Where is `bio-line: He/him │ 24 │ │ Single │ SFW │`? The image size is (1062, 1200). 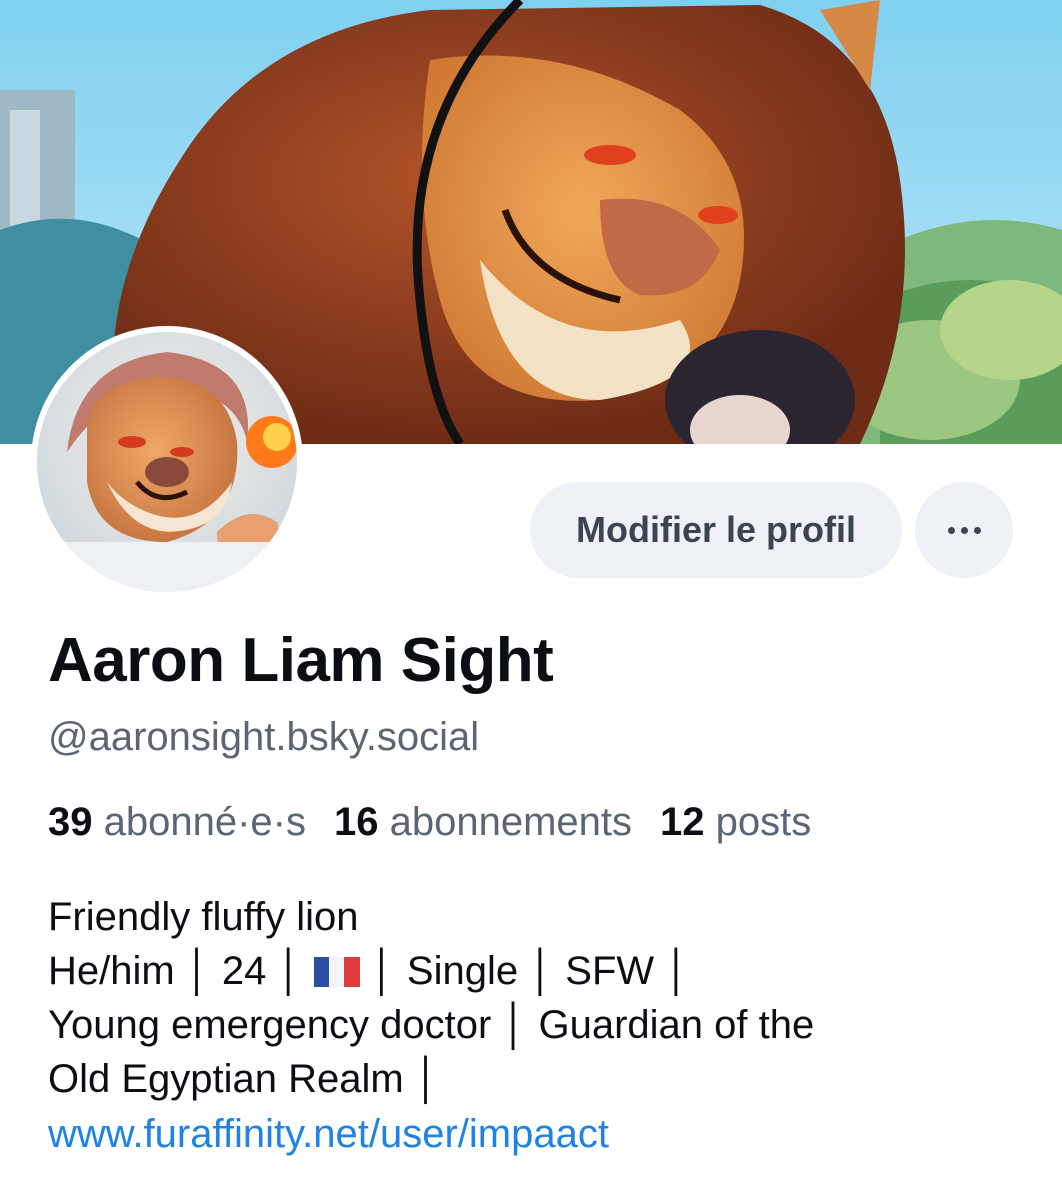
bio-line: He/him │ 24 │ │ Single │ SFW │ is located at coordinates (538, 971).